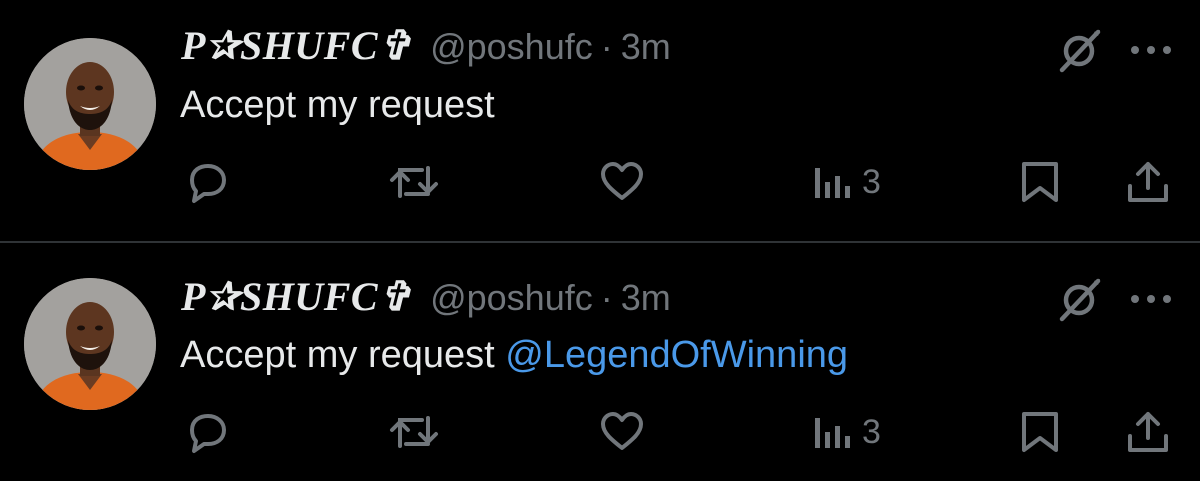 This screenshot has height=481, width=1200. I want to click on tweet-text: Accept my request @LegendOfWinning, so click(514, 355).